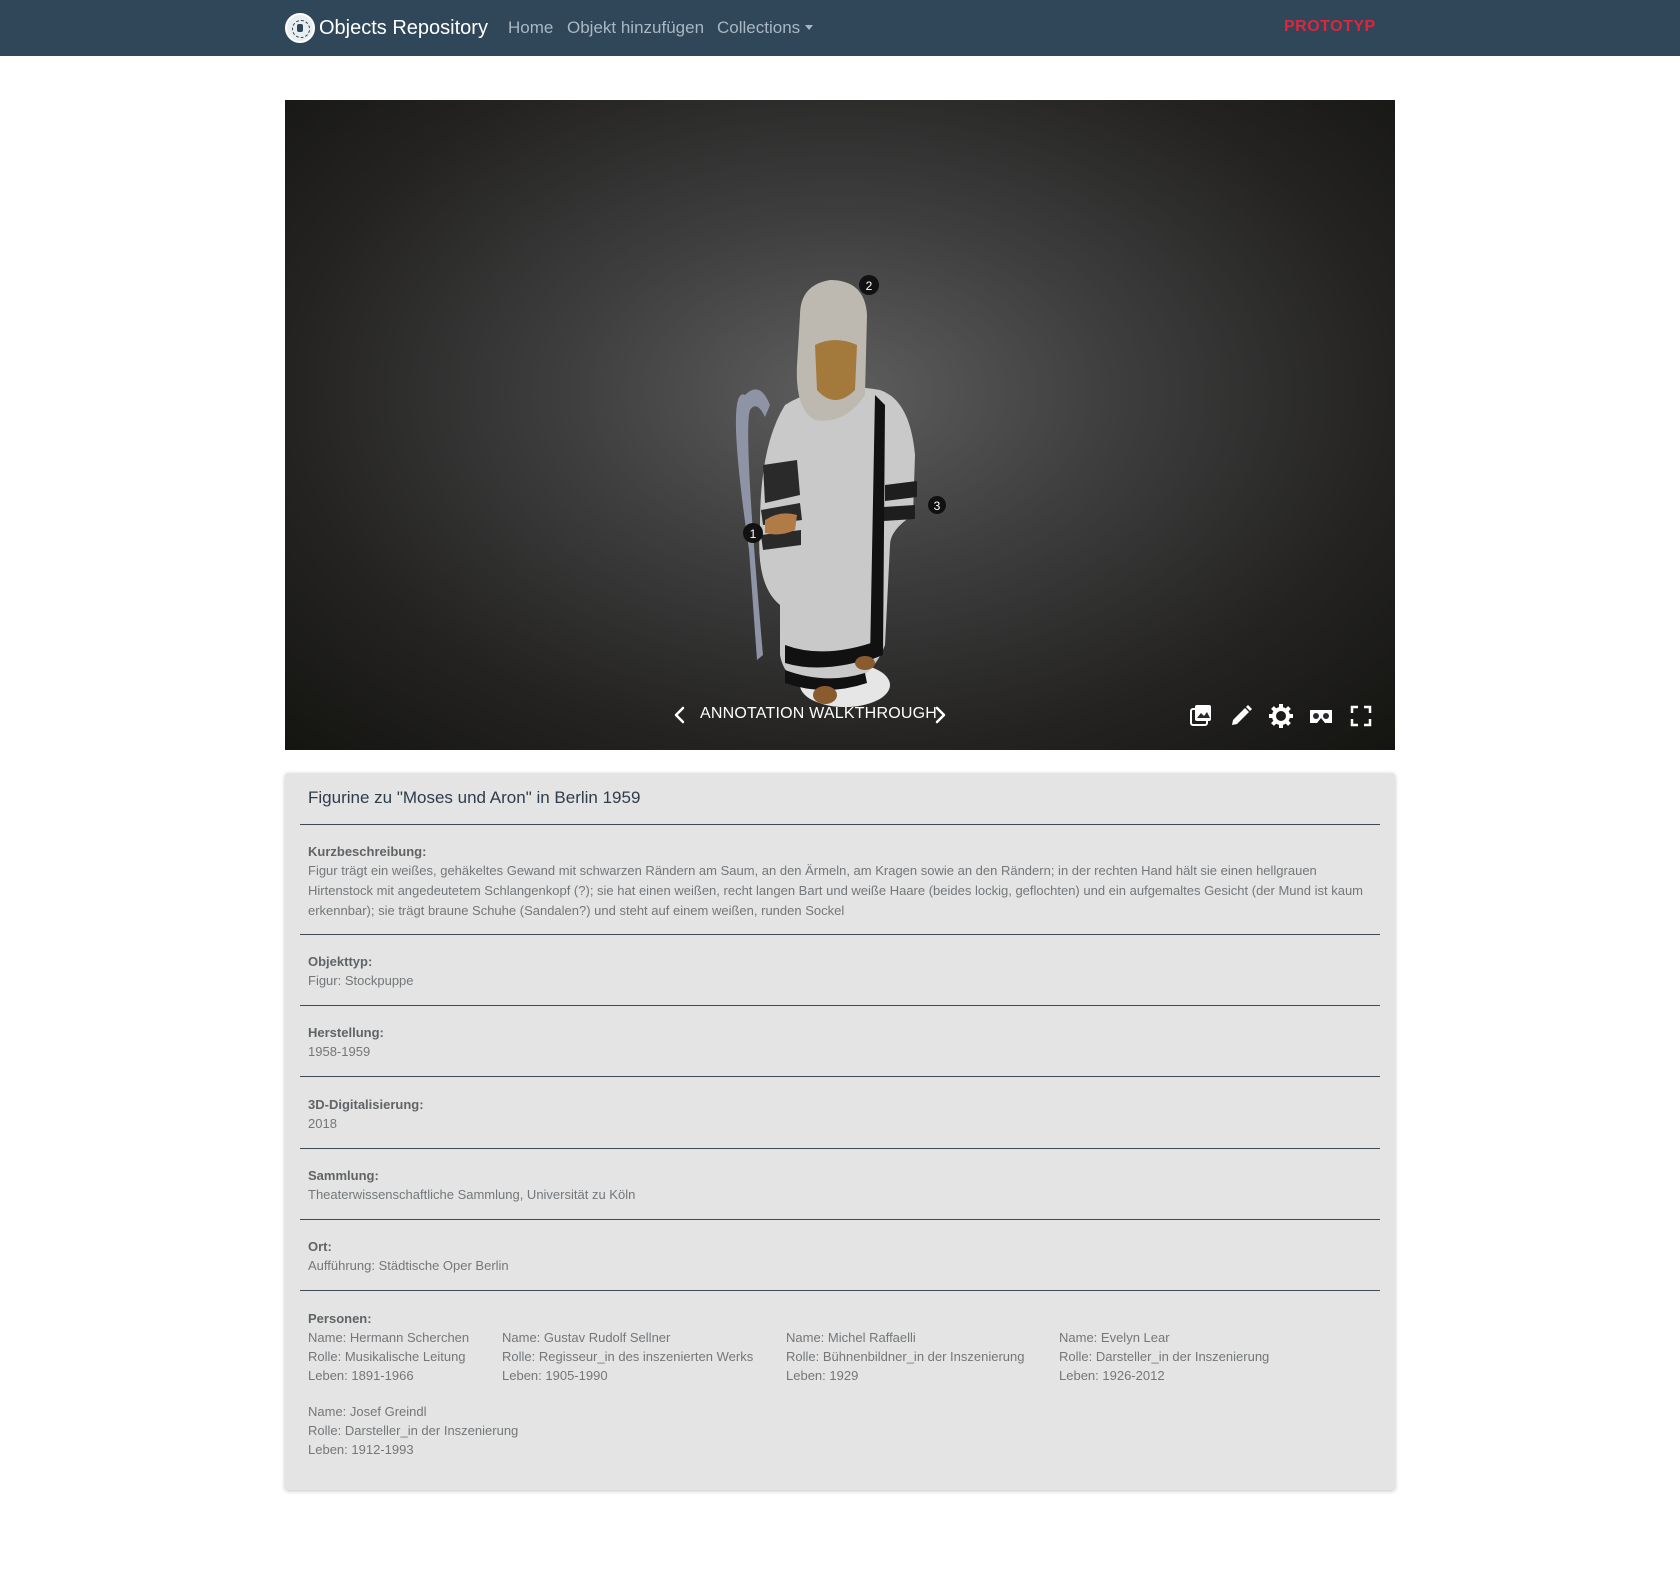  Describe the element at coordinates (367, 851) in the screenshot. I see `short-description-label: Kurzbeschreibung:` at that location.